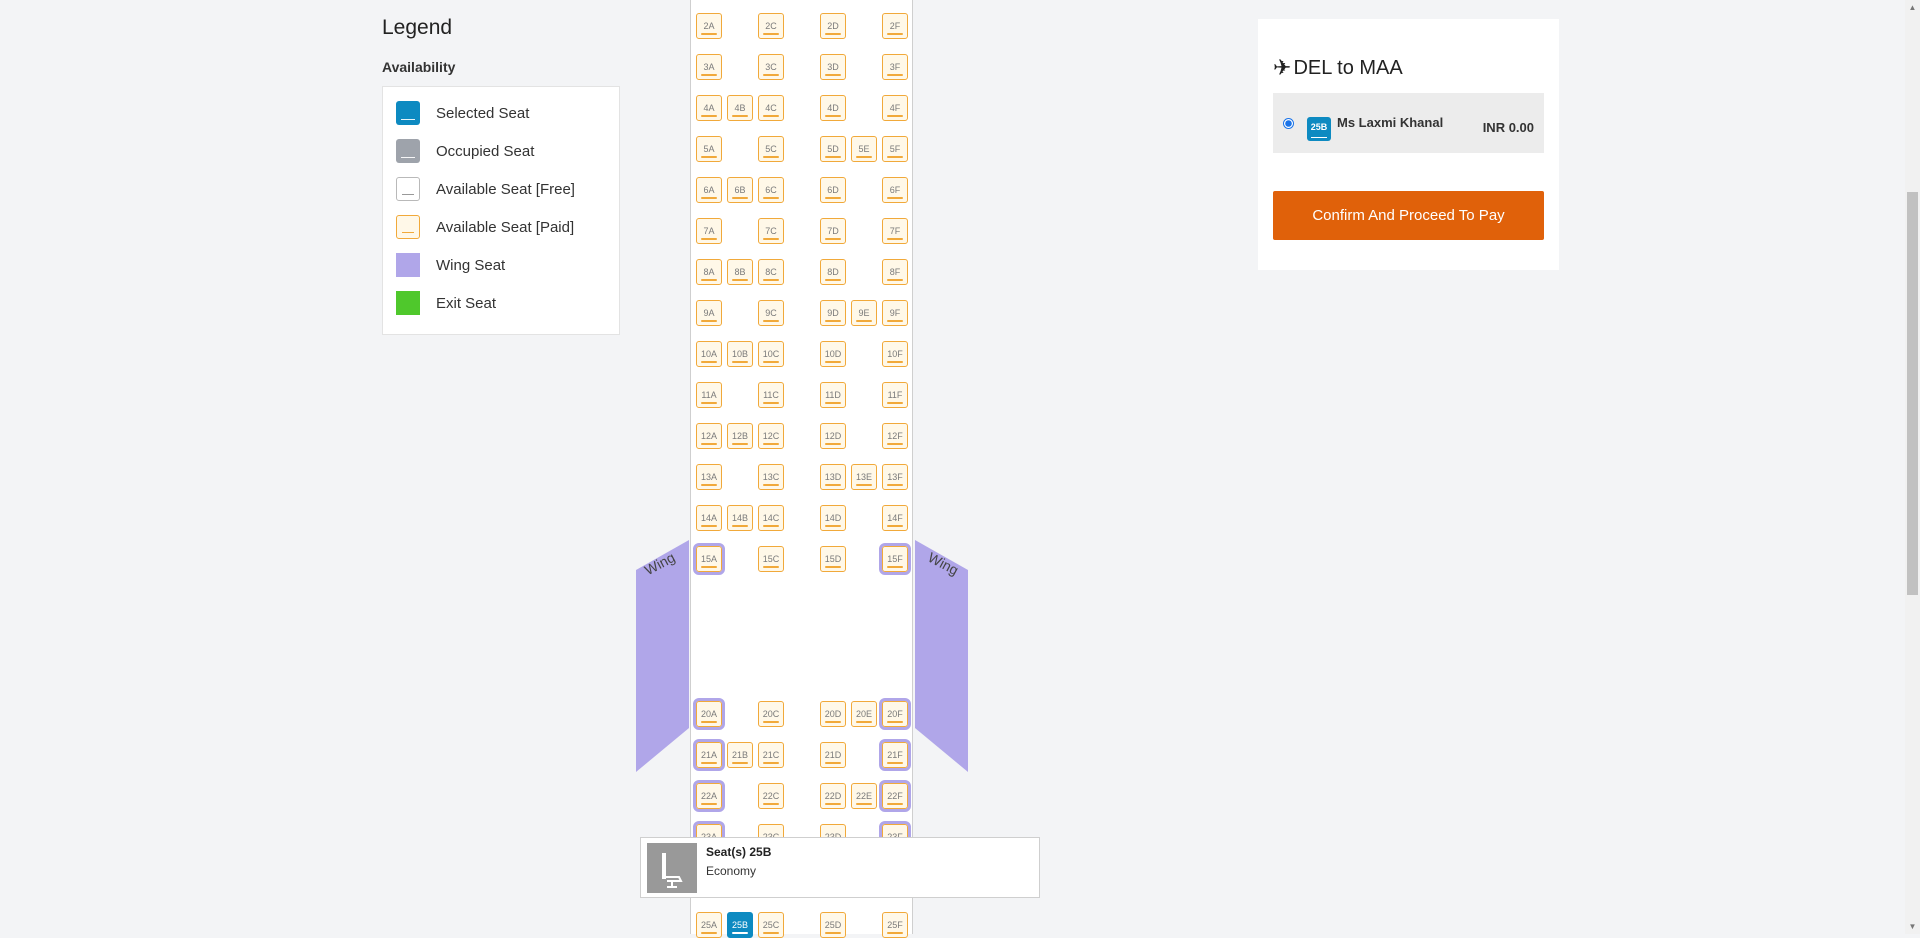 This screenshot has height=938, width=1920. Describe the element at coordinates (1408, 215) in the screenshot. I see `confirm-and-pay-button: Confirm And Proceed To Pay` at that location.